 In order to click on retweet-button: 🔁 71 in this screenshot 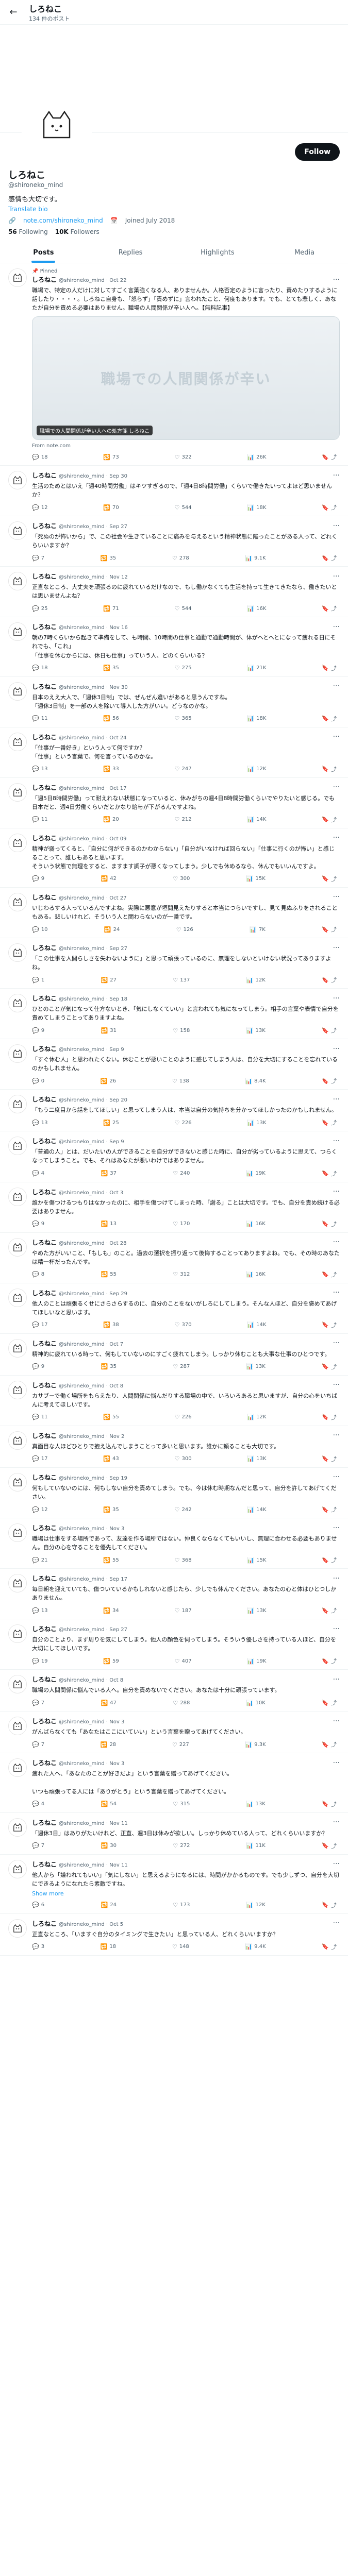, I will do `click(111, 608)`.